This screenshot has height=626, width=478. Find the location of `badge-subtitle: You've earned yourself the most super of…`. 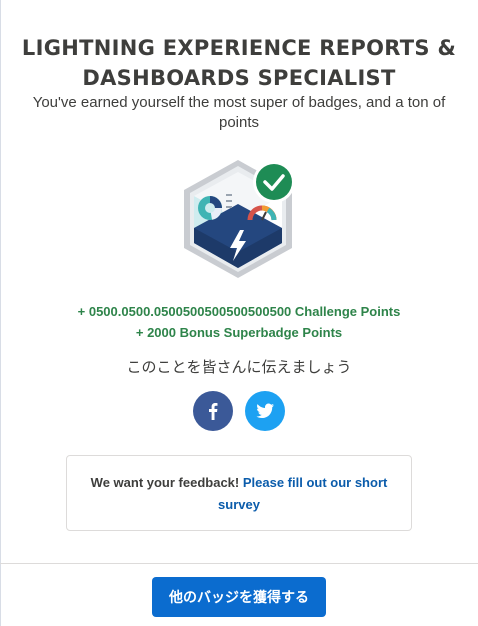

badge-subtitle: You've earned yourself the most super of… is located at coordinates (239, 112).